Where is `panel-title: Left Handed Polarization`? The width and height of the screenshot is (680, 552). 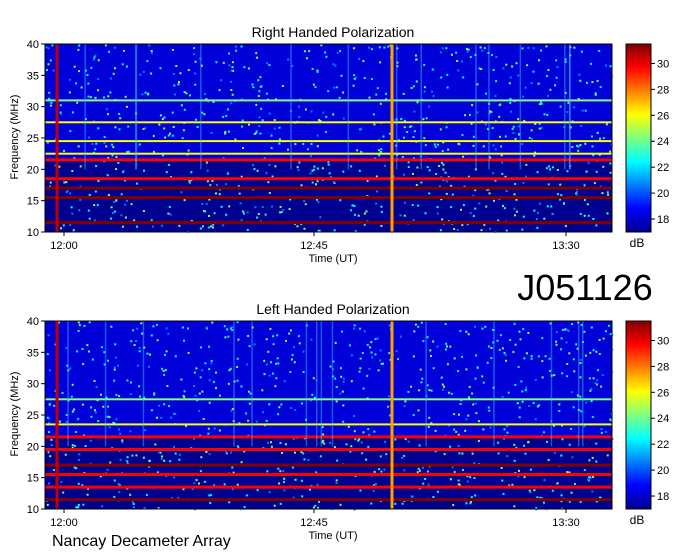 panel-title: Left Handed Polarization is located at coordinates (332, 309).